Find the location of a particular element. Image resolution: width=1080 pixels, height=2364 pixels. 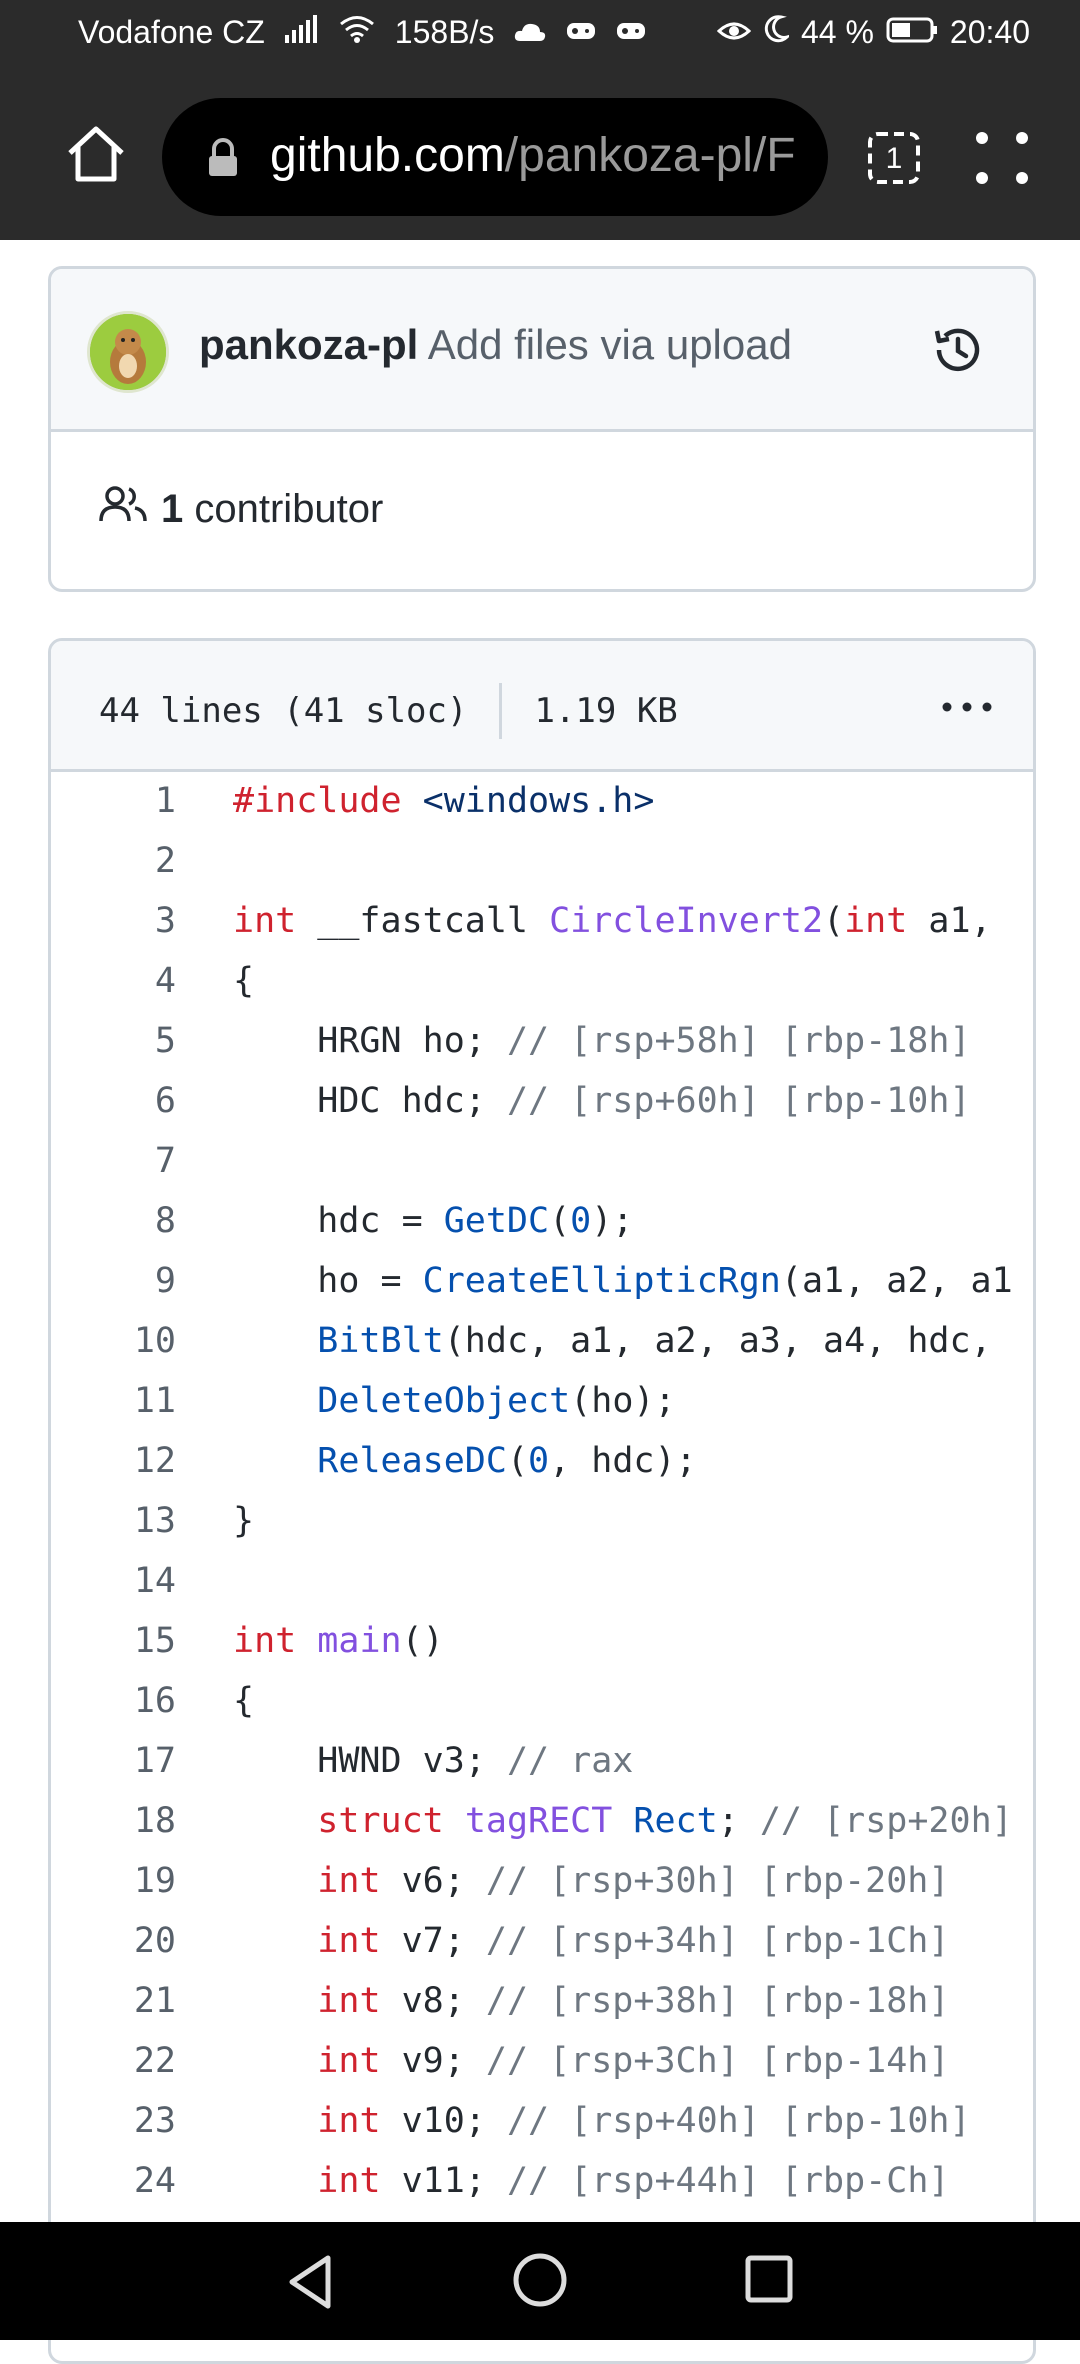

code-token: main is located at coordinates (359, 1641).